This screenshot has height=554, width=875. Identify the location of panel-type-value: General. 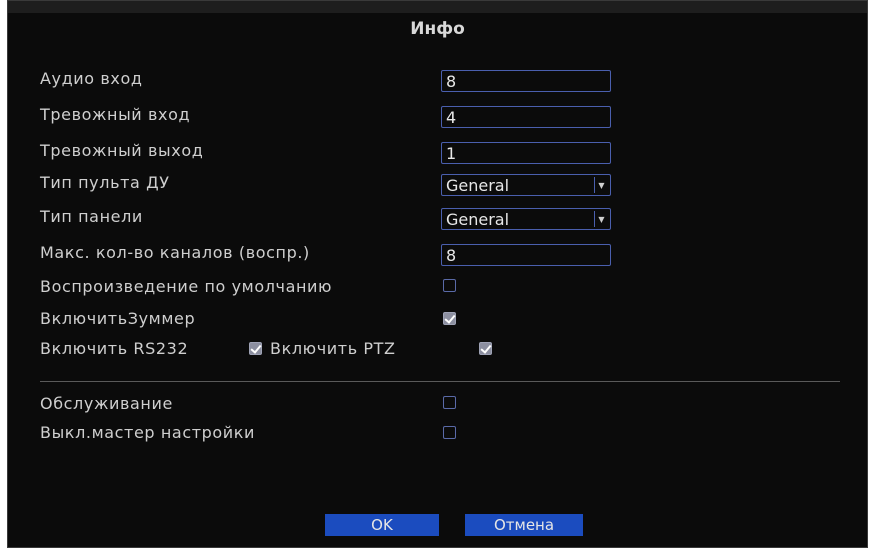
(478, 219).